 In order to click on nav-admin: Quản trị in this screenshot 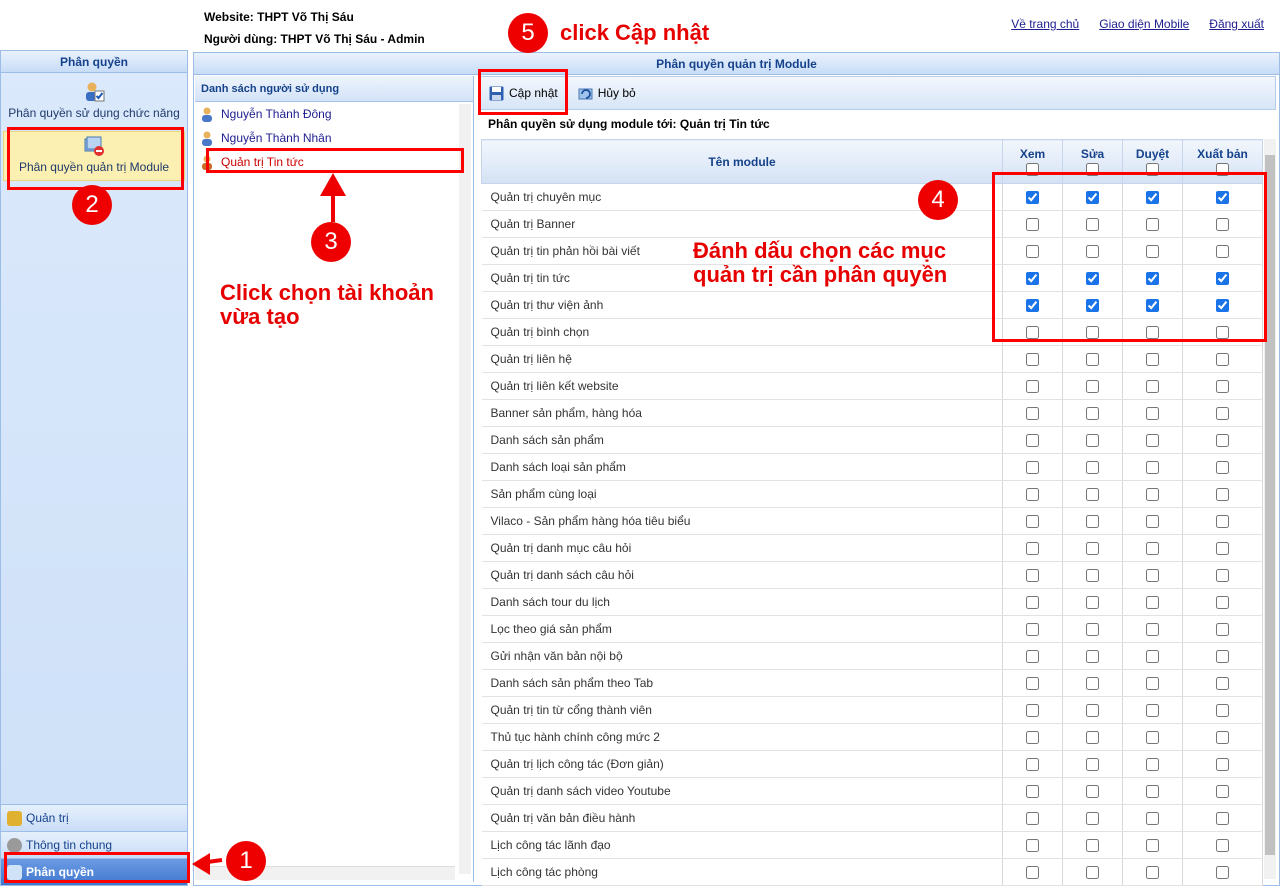, I will do `click(94, 817)`.